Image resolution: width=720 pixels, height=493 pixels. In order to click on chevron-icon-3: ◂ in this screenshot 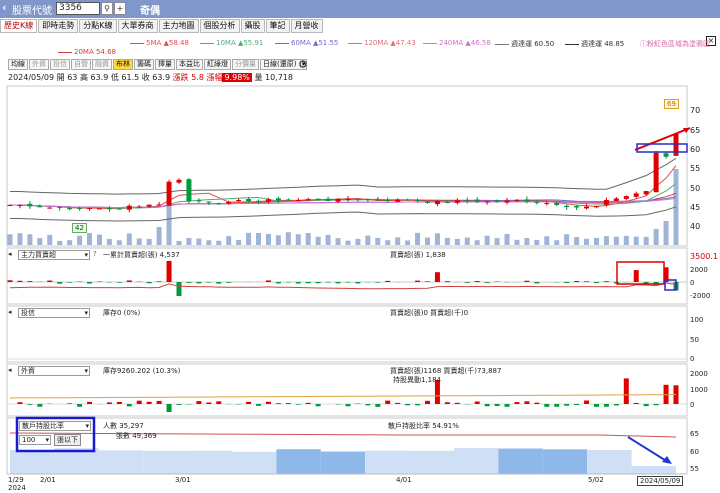, I will do `click(10, 370)`.